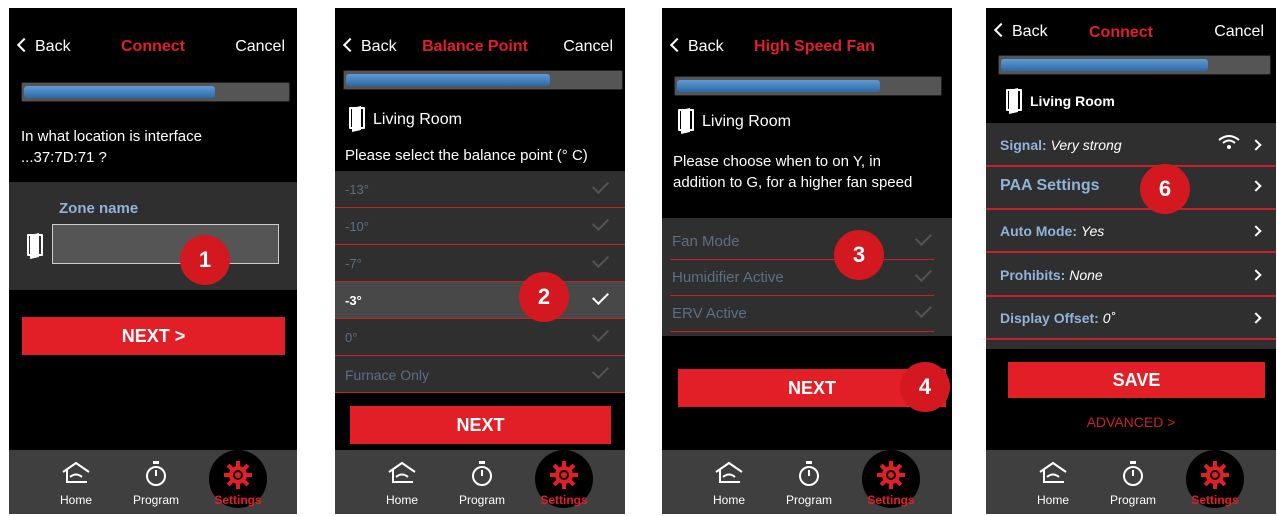  What do you see at coordinates (480, 337) in the screenshot?
I see `balance-point-option: 0°` at bounding box center [480, 337].